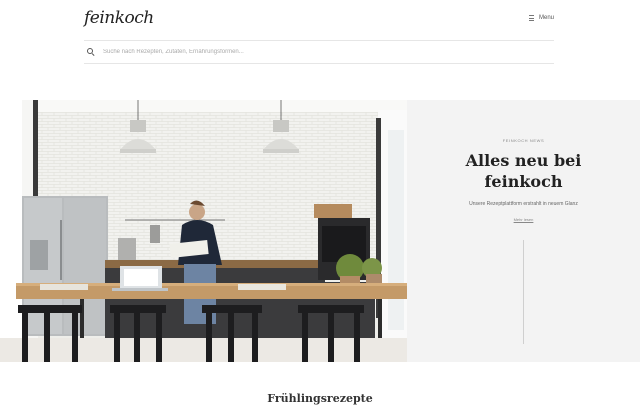  I want to click on divider-line, so click(523, 292).